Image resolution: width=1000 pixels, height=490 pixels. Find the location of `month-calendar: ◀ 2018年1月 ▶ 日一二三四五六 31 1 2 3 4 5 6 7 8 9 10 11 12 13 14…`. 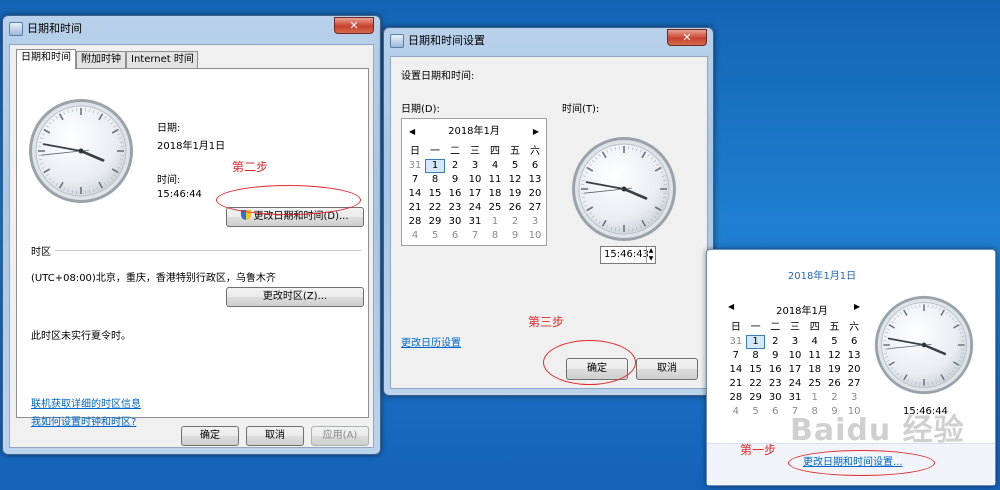

month-calendar: ◀ 2018年1月 ▶ 日一二三四五六 31 1 2 3 4 5 6 7 8 9 10 11 12 13 14… is located at coordinates (474, 182).